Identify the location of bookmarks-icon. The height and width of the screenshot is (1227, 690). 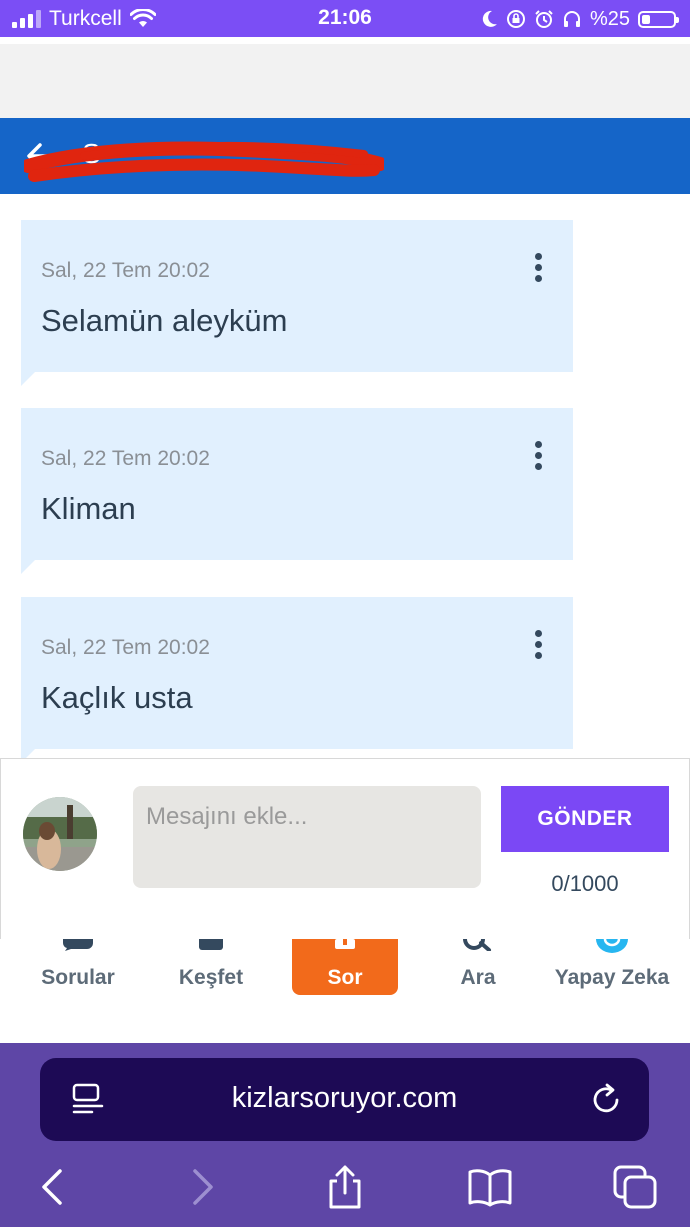
(490, 1187).